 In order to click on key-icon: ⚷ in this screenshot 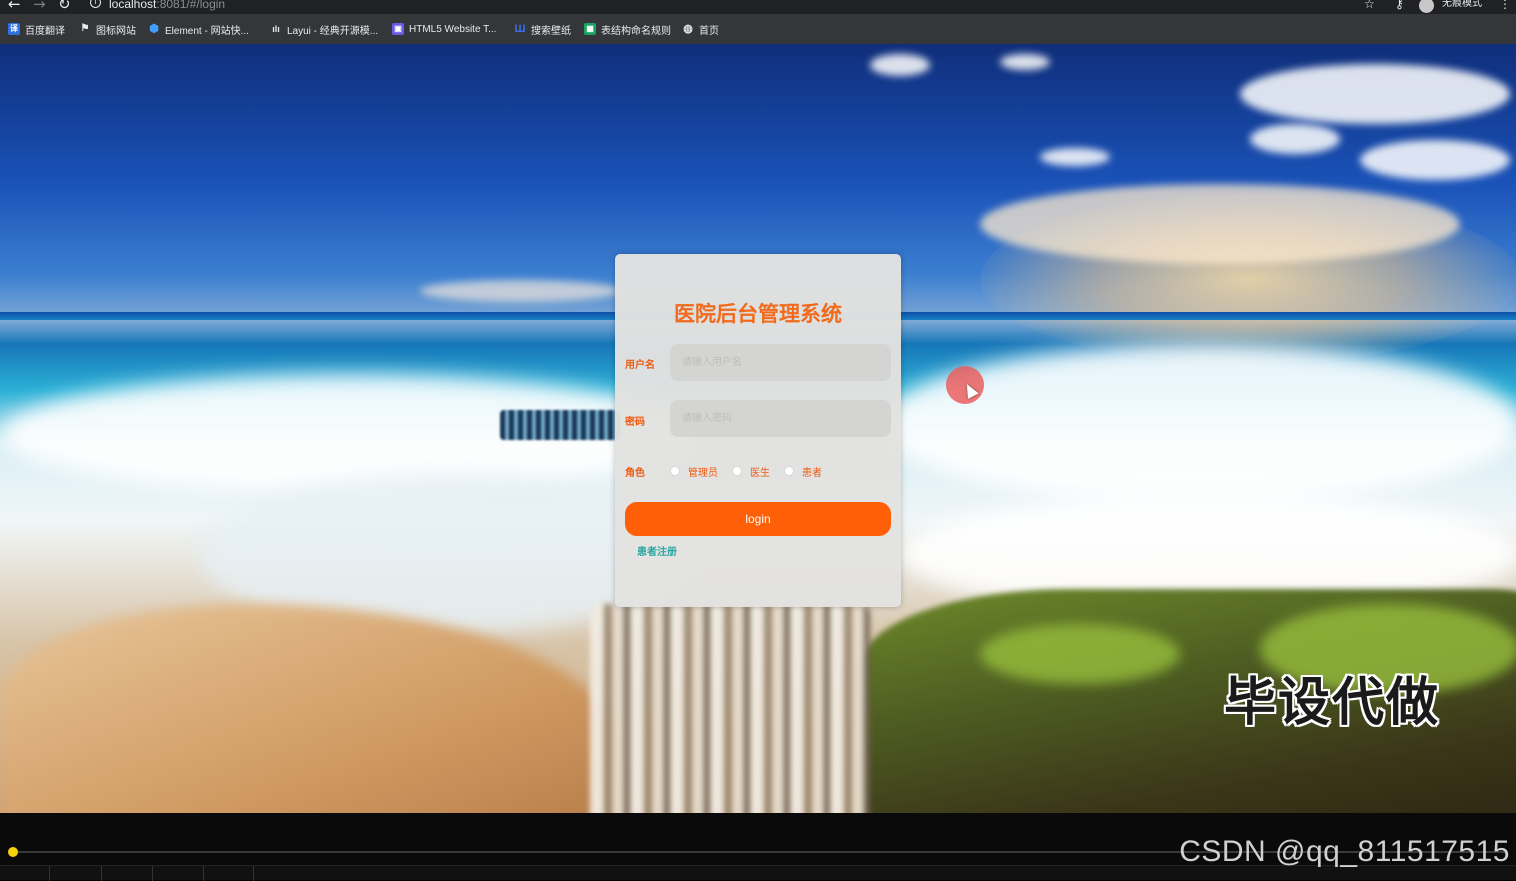, I will do `click(1399, 5)`.